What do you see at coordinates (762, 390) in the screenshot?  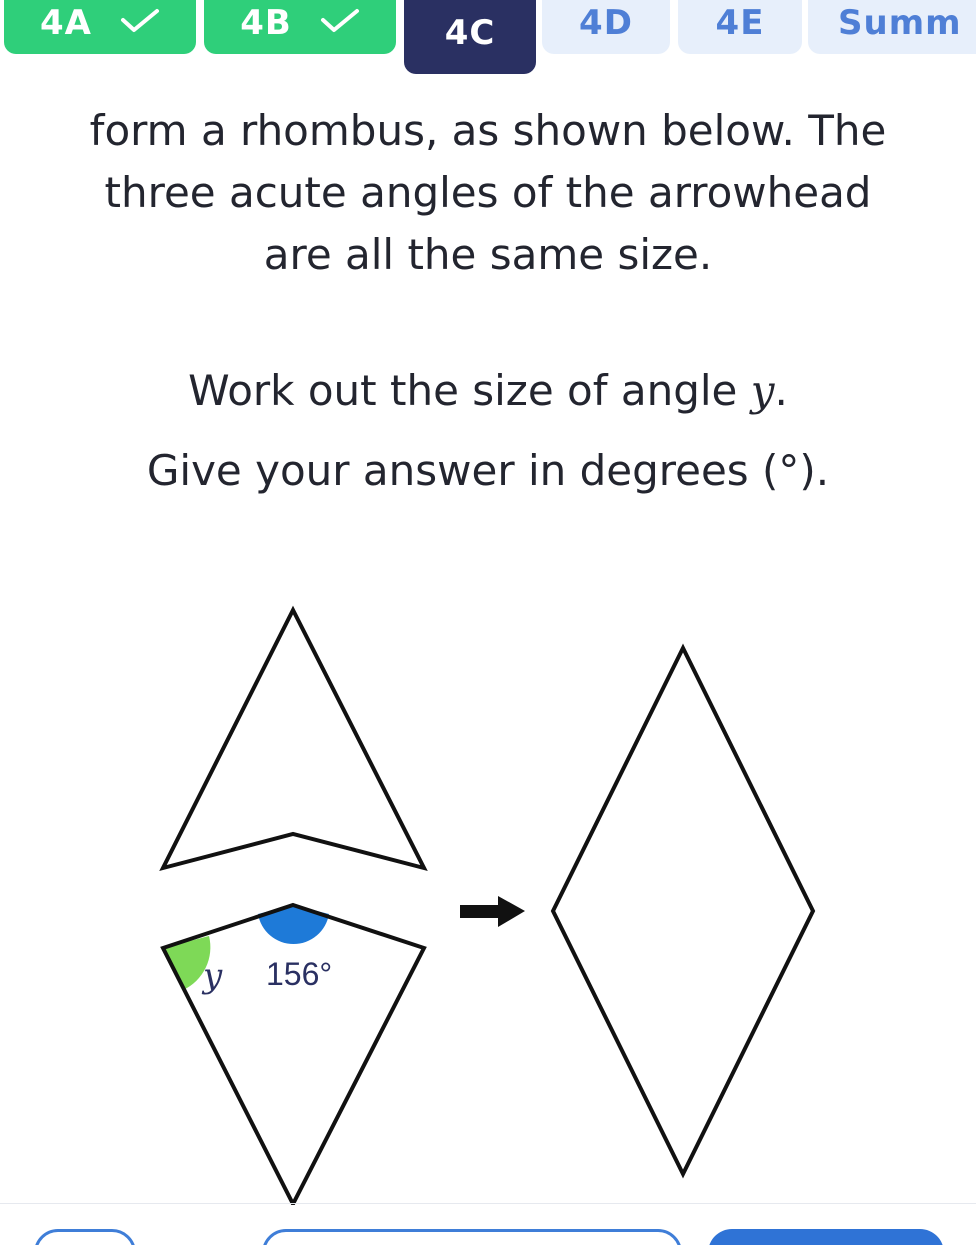 I see `prompt-variable: y` at bounding box center [762, 390].